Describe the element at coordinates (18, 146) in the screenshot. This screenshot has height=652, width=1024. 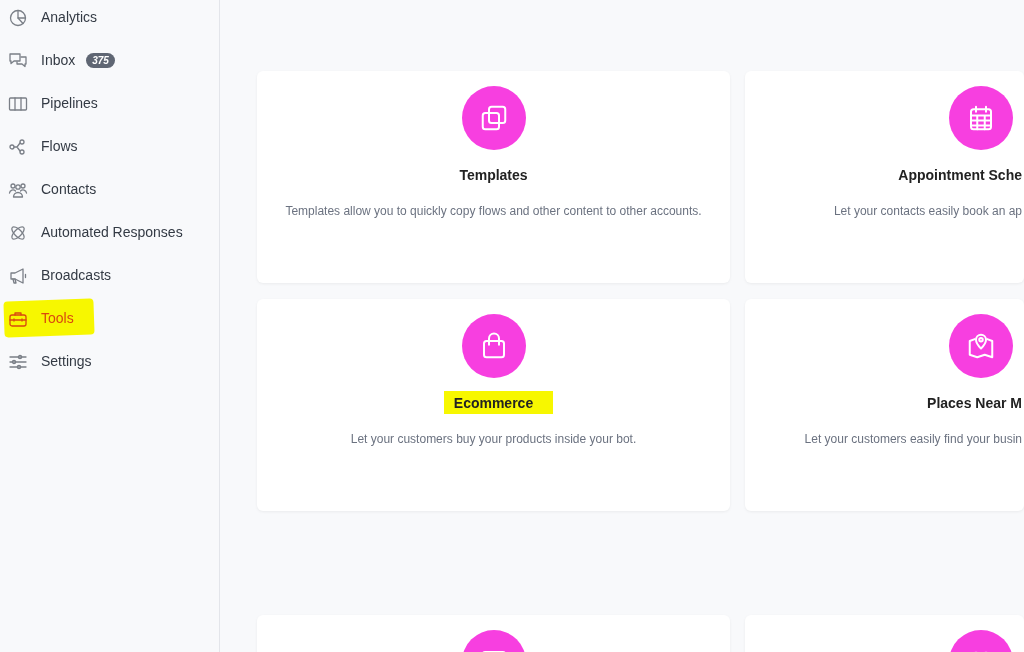
I see `connected-nodes-icon` at that location.